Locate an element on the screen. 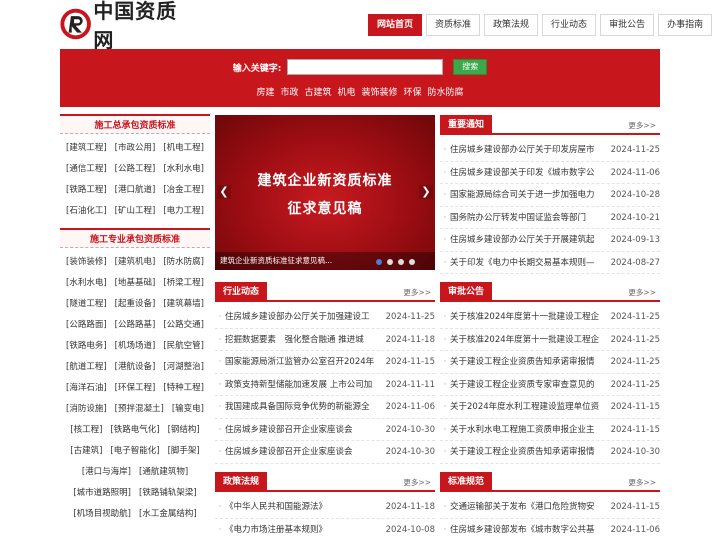 The image size is (720, 540). list-item: · 挖掘数据要素 强化整合融通 推进城 2024-11-18 is located at coordinates (325, 340).